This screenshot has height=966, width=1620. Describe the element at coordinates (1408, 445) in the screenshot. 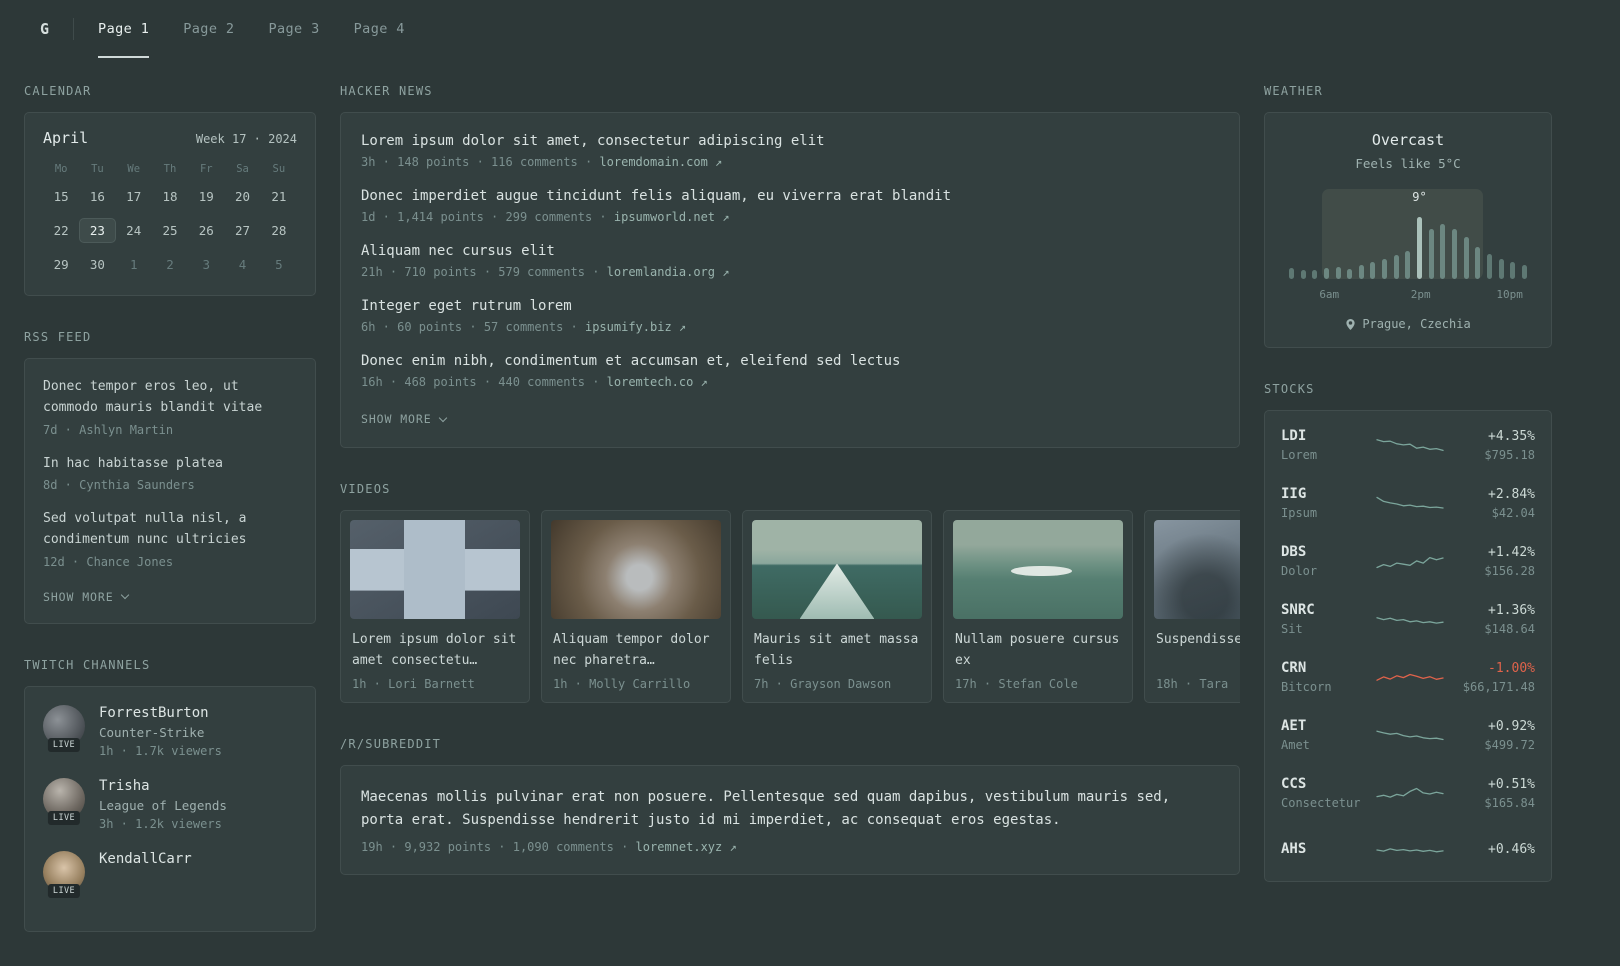

I see `stock-row: LDI Lorem +4.35% $795.18` at that location.